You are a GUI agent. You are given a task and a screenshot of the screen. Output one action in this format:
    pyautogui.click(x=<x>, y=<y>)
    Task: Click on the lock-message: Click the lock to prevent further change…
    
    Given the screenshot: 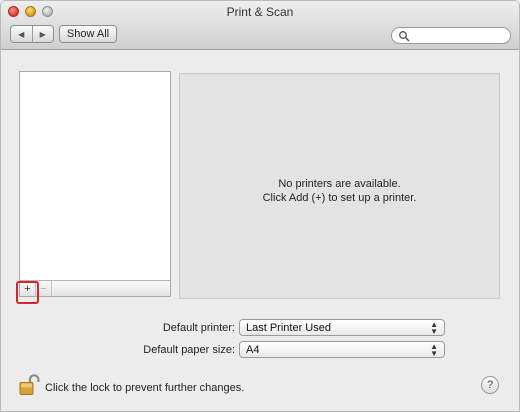 What is the action you would take?
    pyautogui.click(x=145, y=388)
    